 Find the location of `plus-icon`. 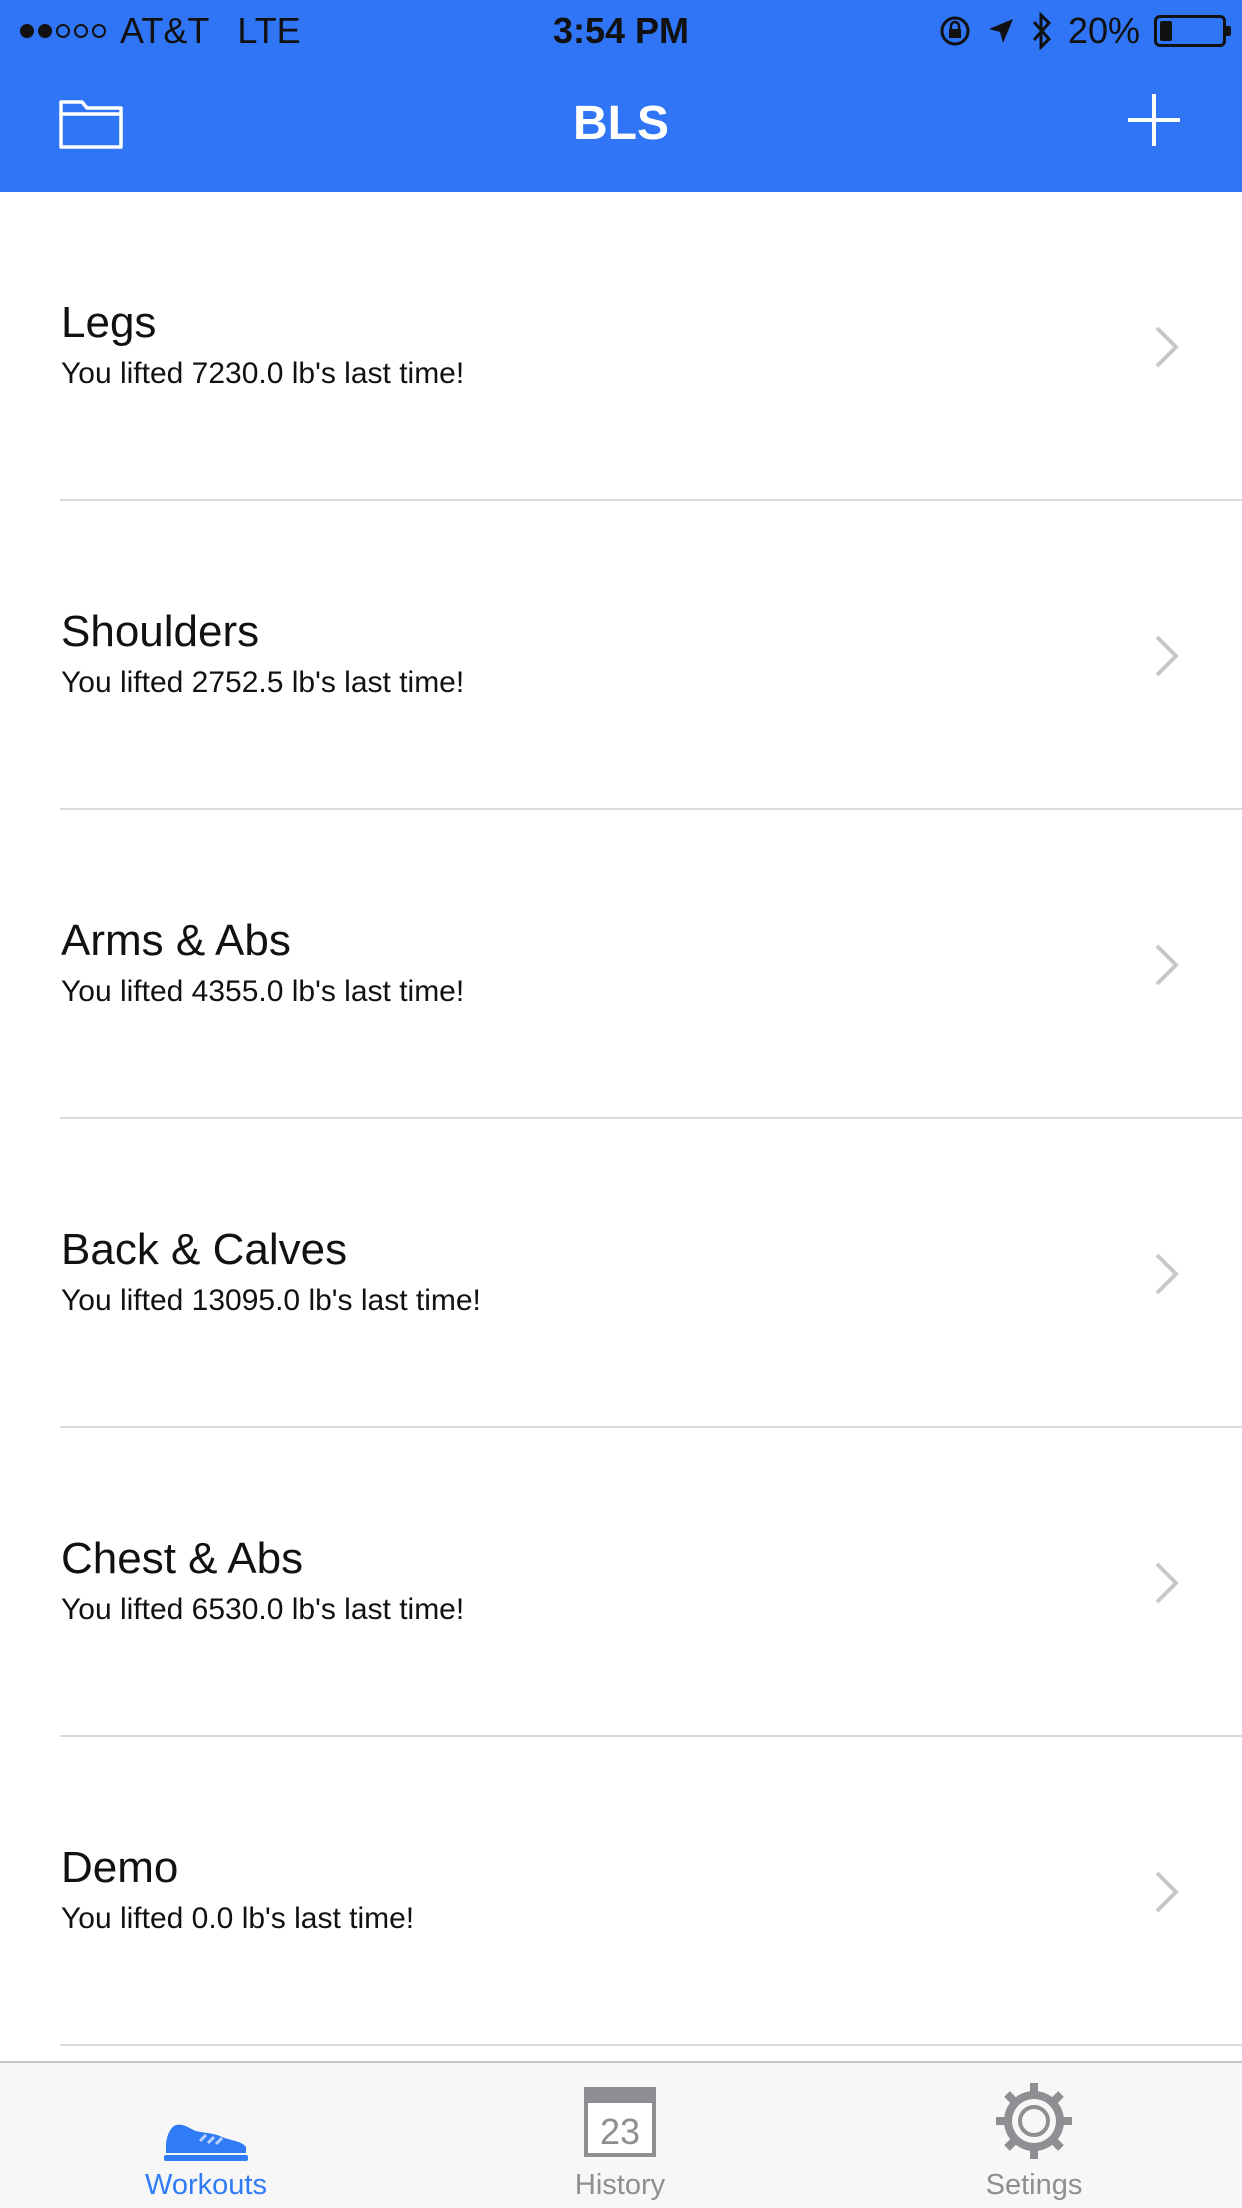

plus-icon is located at coordinates (1154, 120).